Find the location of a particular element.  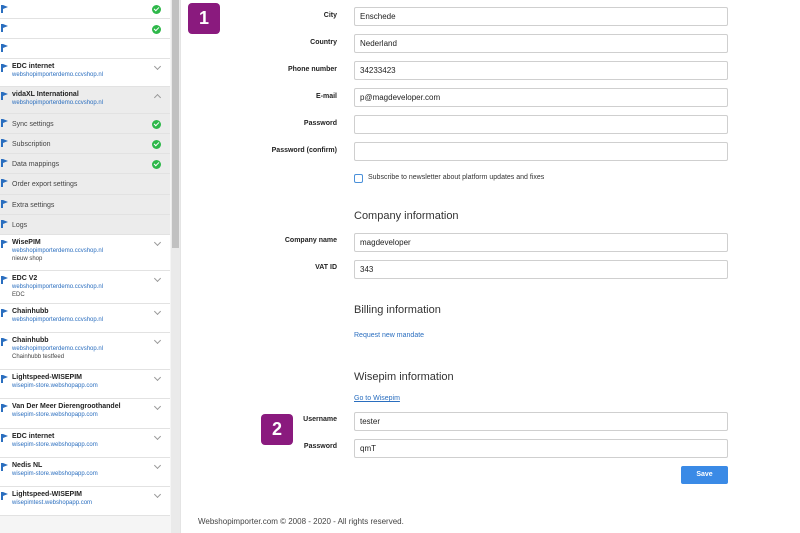

save-button: Save is located at coordinates (704, 475).